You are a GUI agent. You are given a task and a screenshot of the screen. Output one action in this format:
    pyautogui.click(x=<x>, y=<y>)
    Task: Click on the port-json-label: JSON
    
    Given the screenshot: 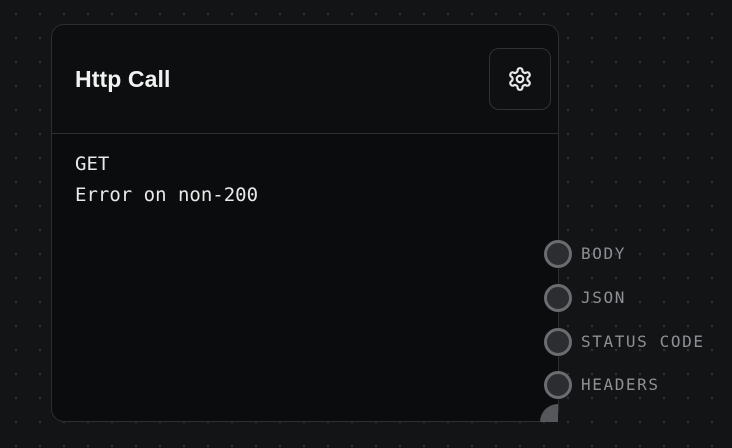 What is the action you would take?
    pyautogui.click(x=603, y=297)
    